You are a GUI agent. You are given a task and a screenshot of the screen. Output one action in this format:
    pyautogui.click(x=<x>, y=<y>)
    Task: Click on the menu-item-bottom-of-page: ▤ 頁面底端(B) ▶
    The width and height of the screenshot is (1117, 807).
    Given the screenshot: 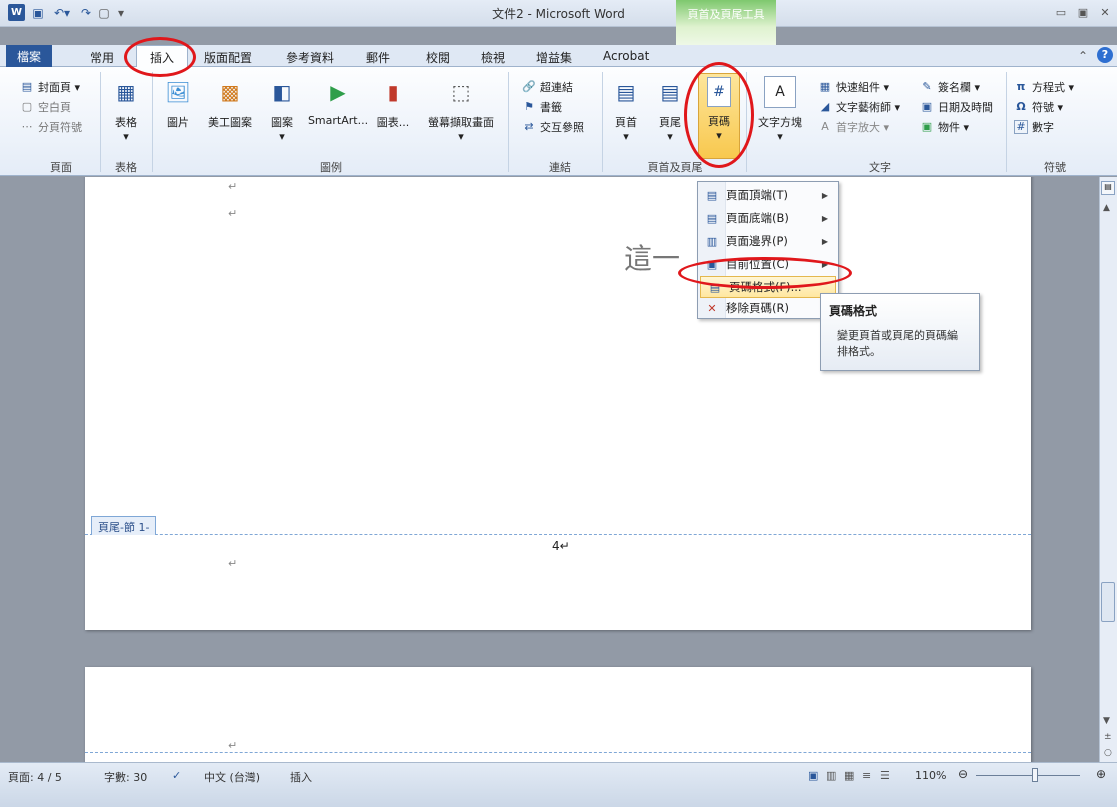 What is the action you would take?
    pyautogui.click(x=768, y=218)
    